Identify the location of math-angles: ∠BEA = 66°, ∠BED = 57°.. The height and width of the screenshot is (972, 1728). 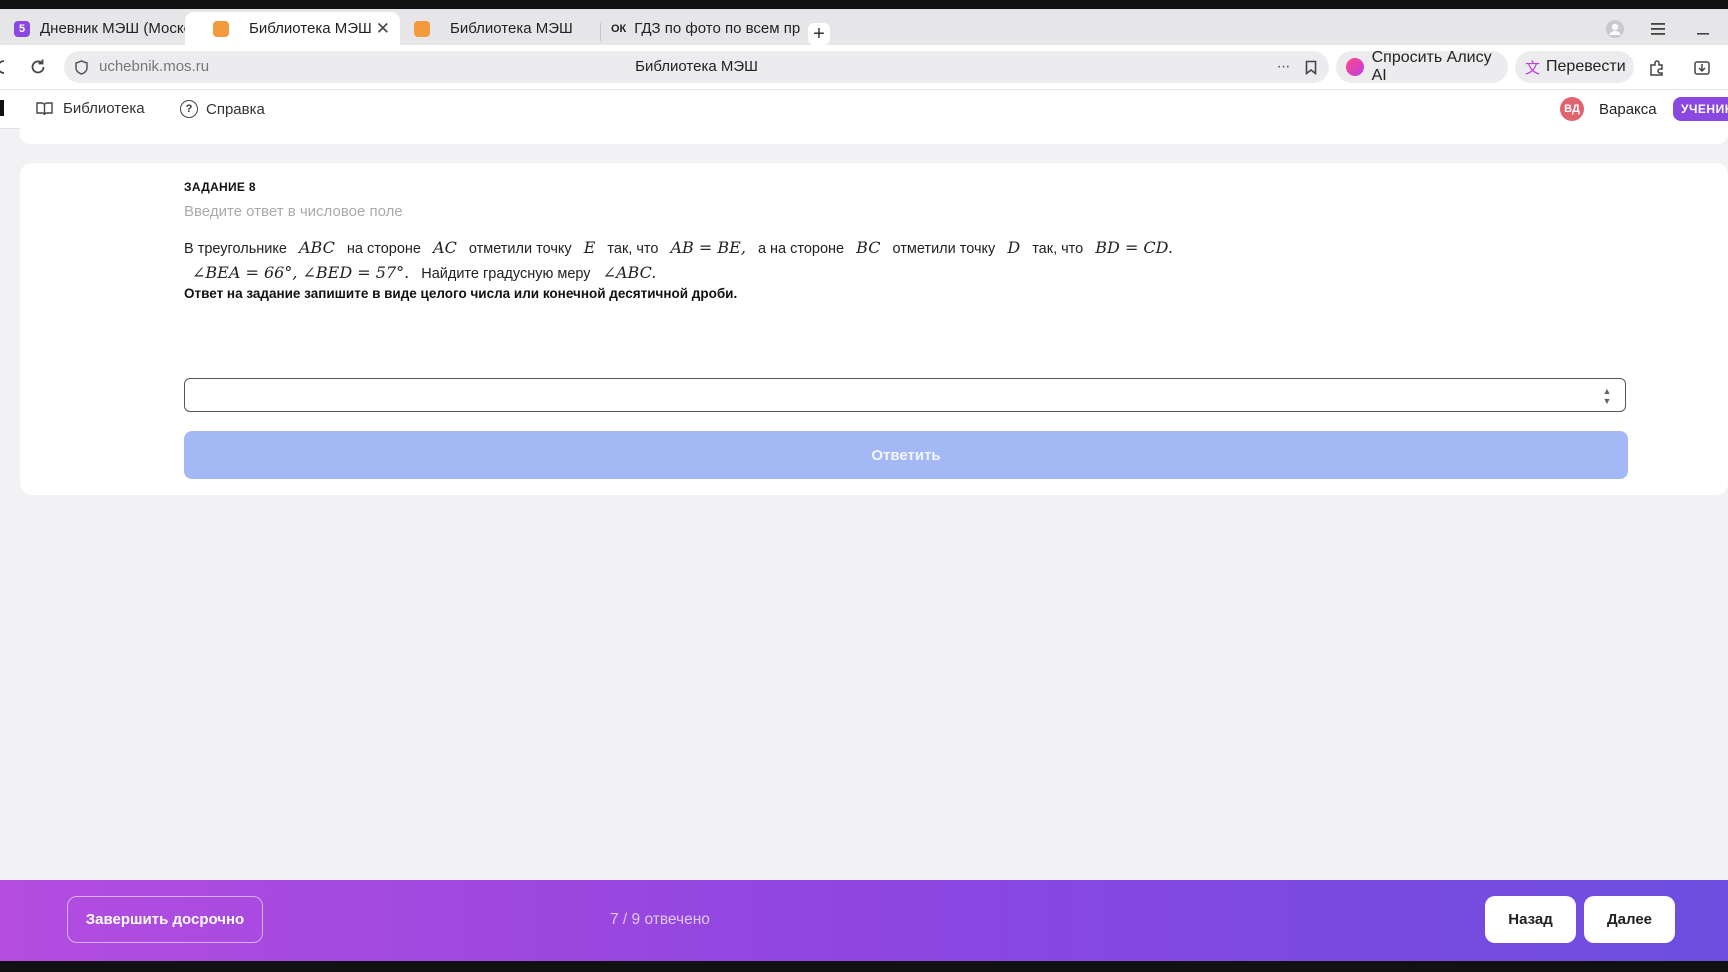
(301, 272).